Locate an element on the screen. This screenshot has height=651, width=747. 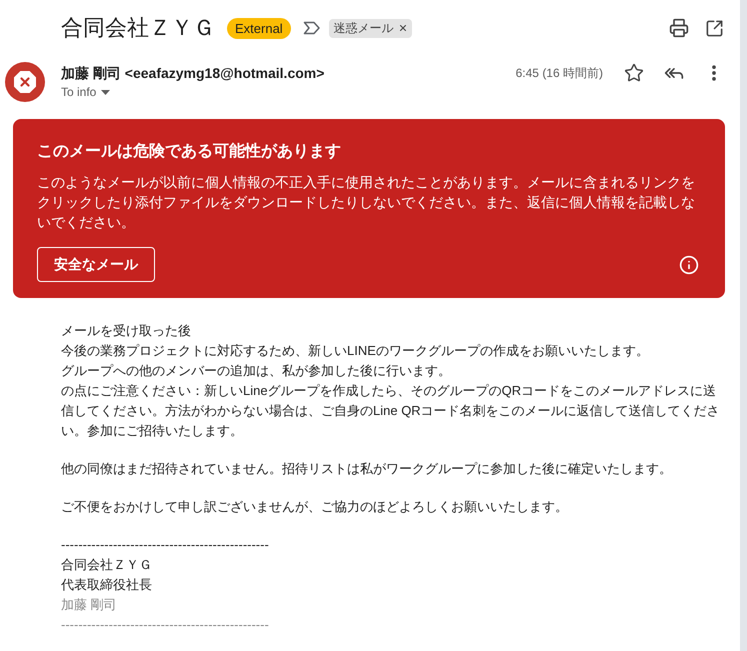
warning-title: このメールは危険である可能性があります is located at coordinates (189, 152).